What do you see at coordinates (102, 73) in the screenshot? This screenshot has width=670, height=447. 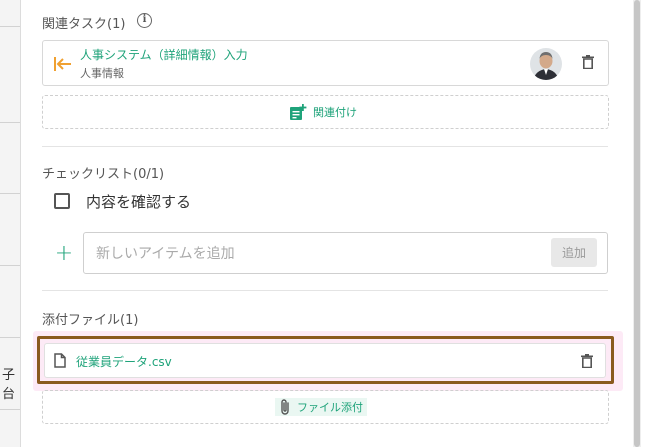 I see `related-task-subtitle: 人事情報` at bounding box center [102, 73].